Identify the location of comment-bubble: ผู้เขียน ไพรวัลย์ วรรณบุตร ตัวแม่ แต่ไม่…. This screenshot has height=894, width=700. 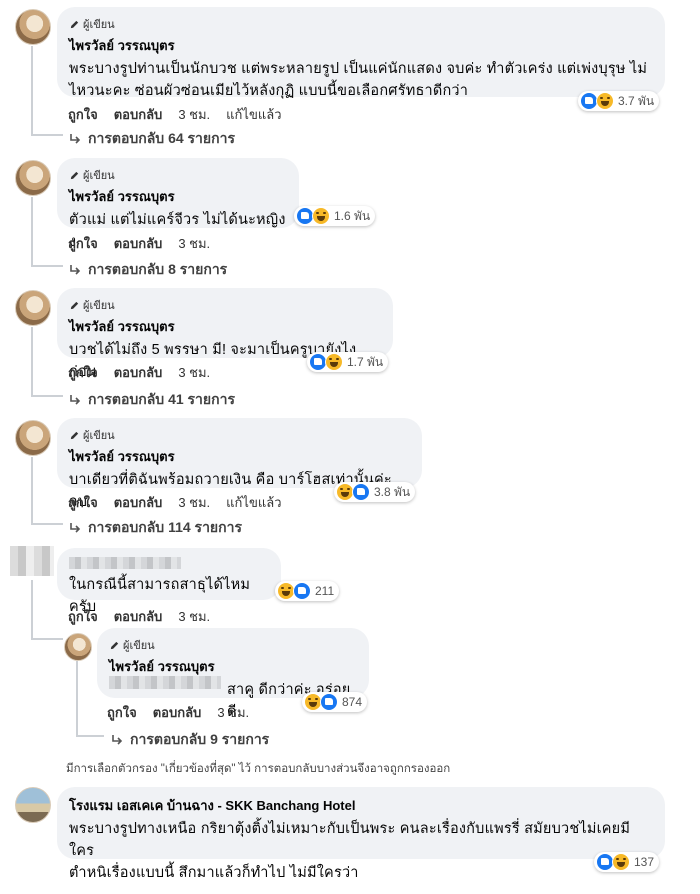
(178, 204).